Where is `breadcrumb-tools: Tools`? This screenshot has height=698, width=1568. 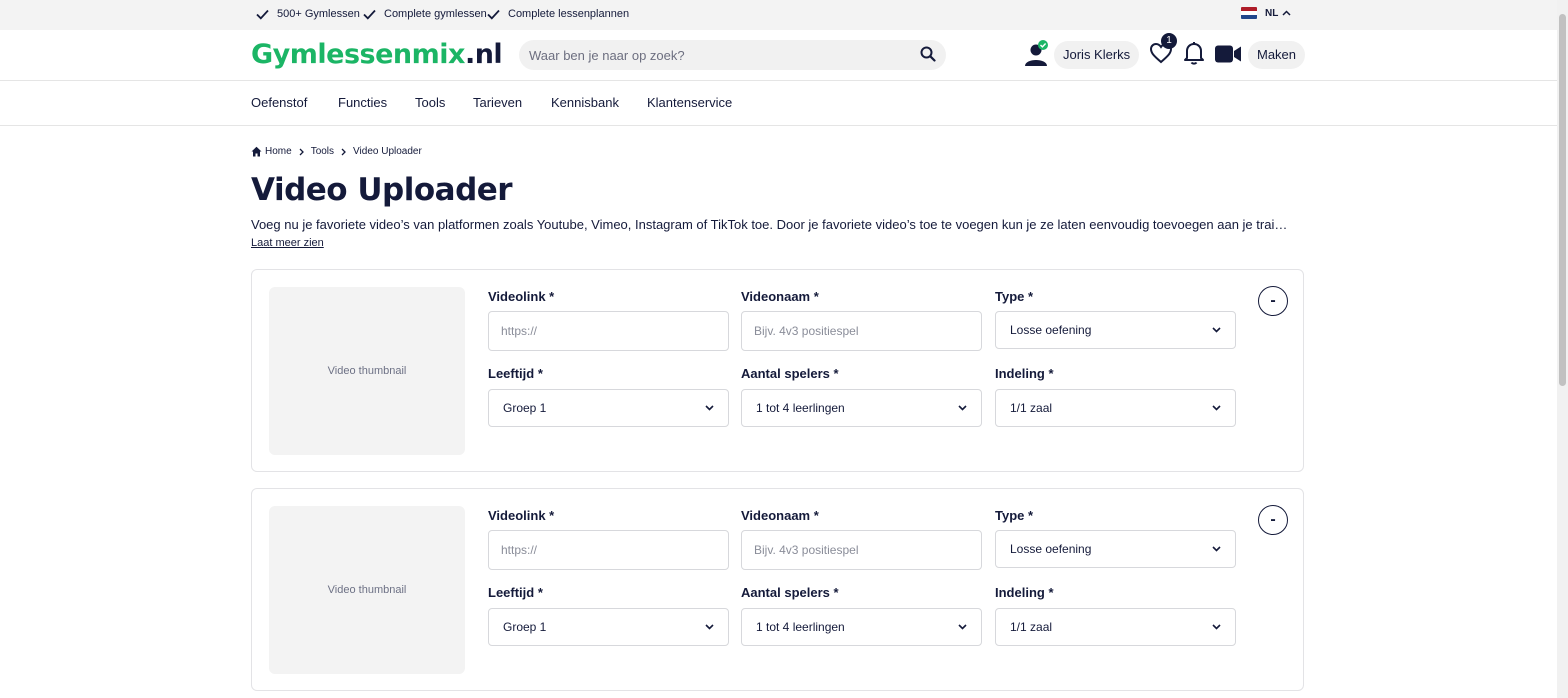
breadcrumb-tools: Tools is located at coordinates (322, 151).